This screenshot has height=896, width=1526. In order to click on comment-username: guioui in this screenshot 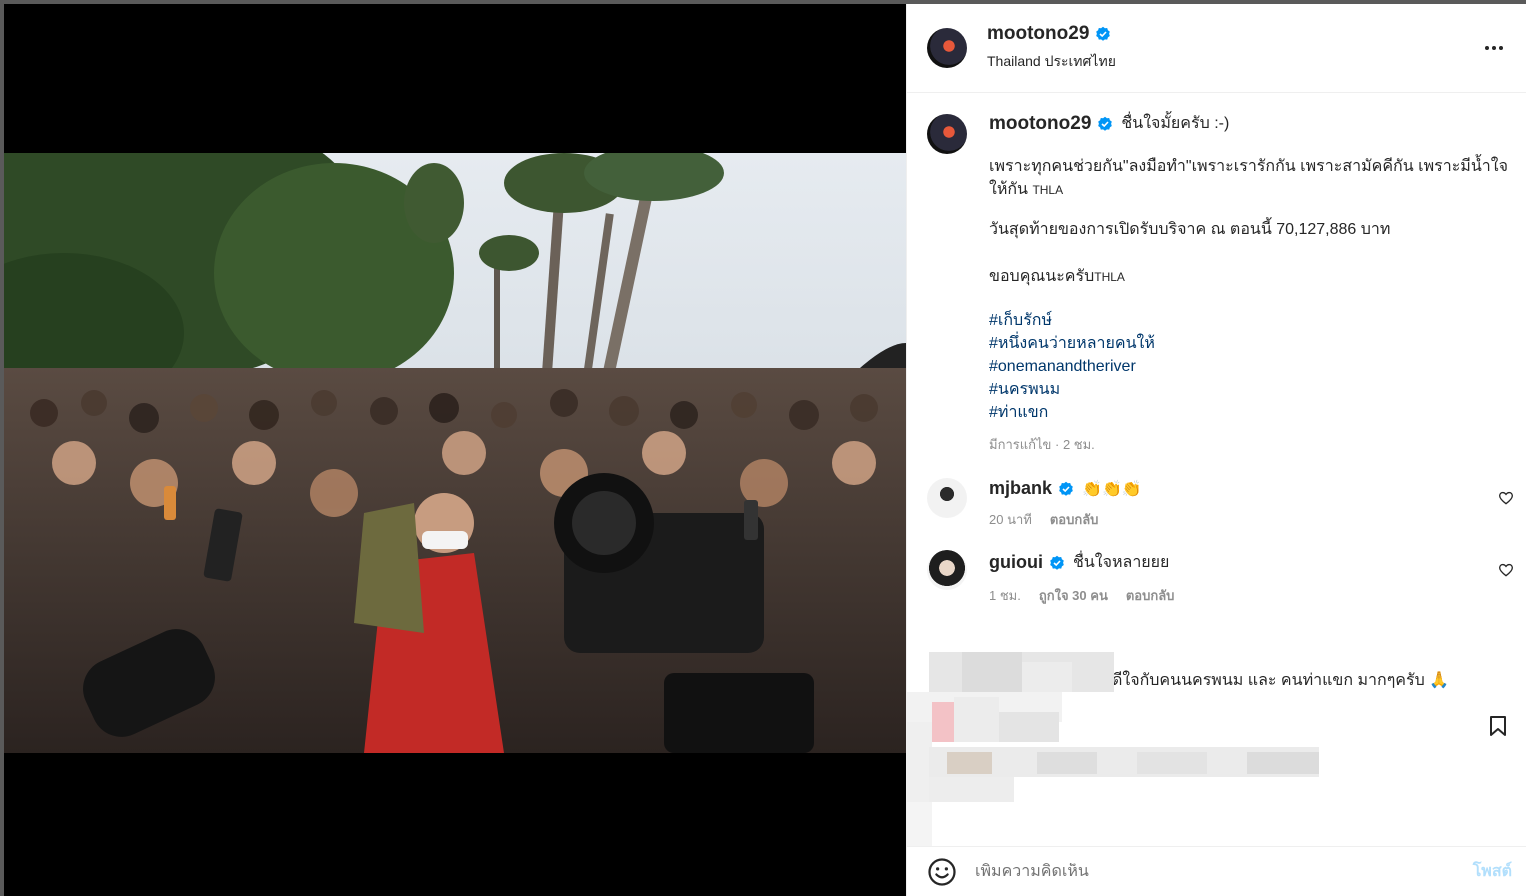, I will do `click(1016, 562)`.